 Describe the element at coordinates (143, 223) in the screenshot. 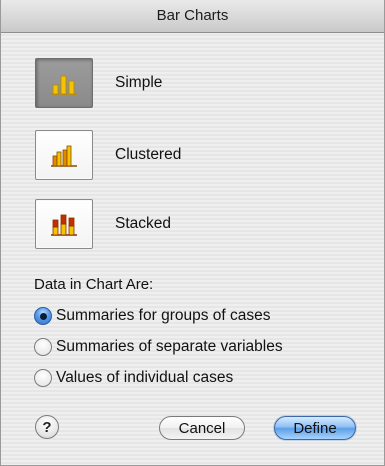

I see `stacked-label: Stacked` at that location.